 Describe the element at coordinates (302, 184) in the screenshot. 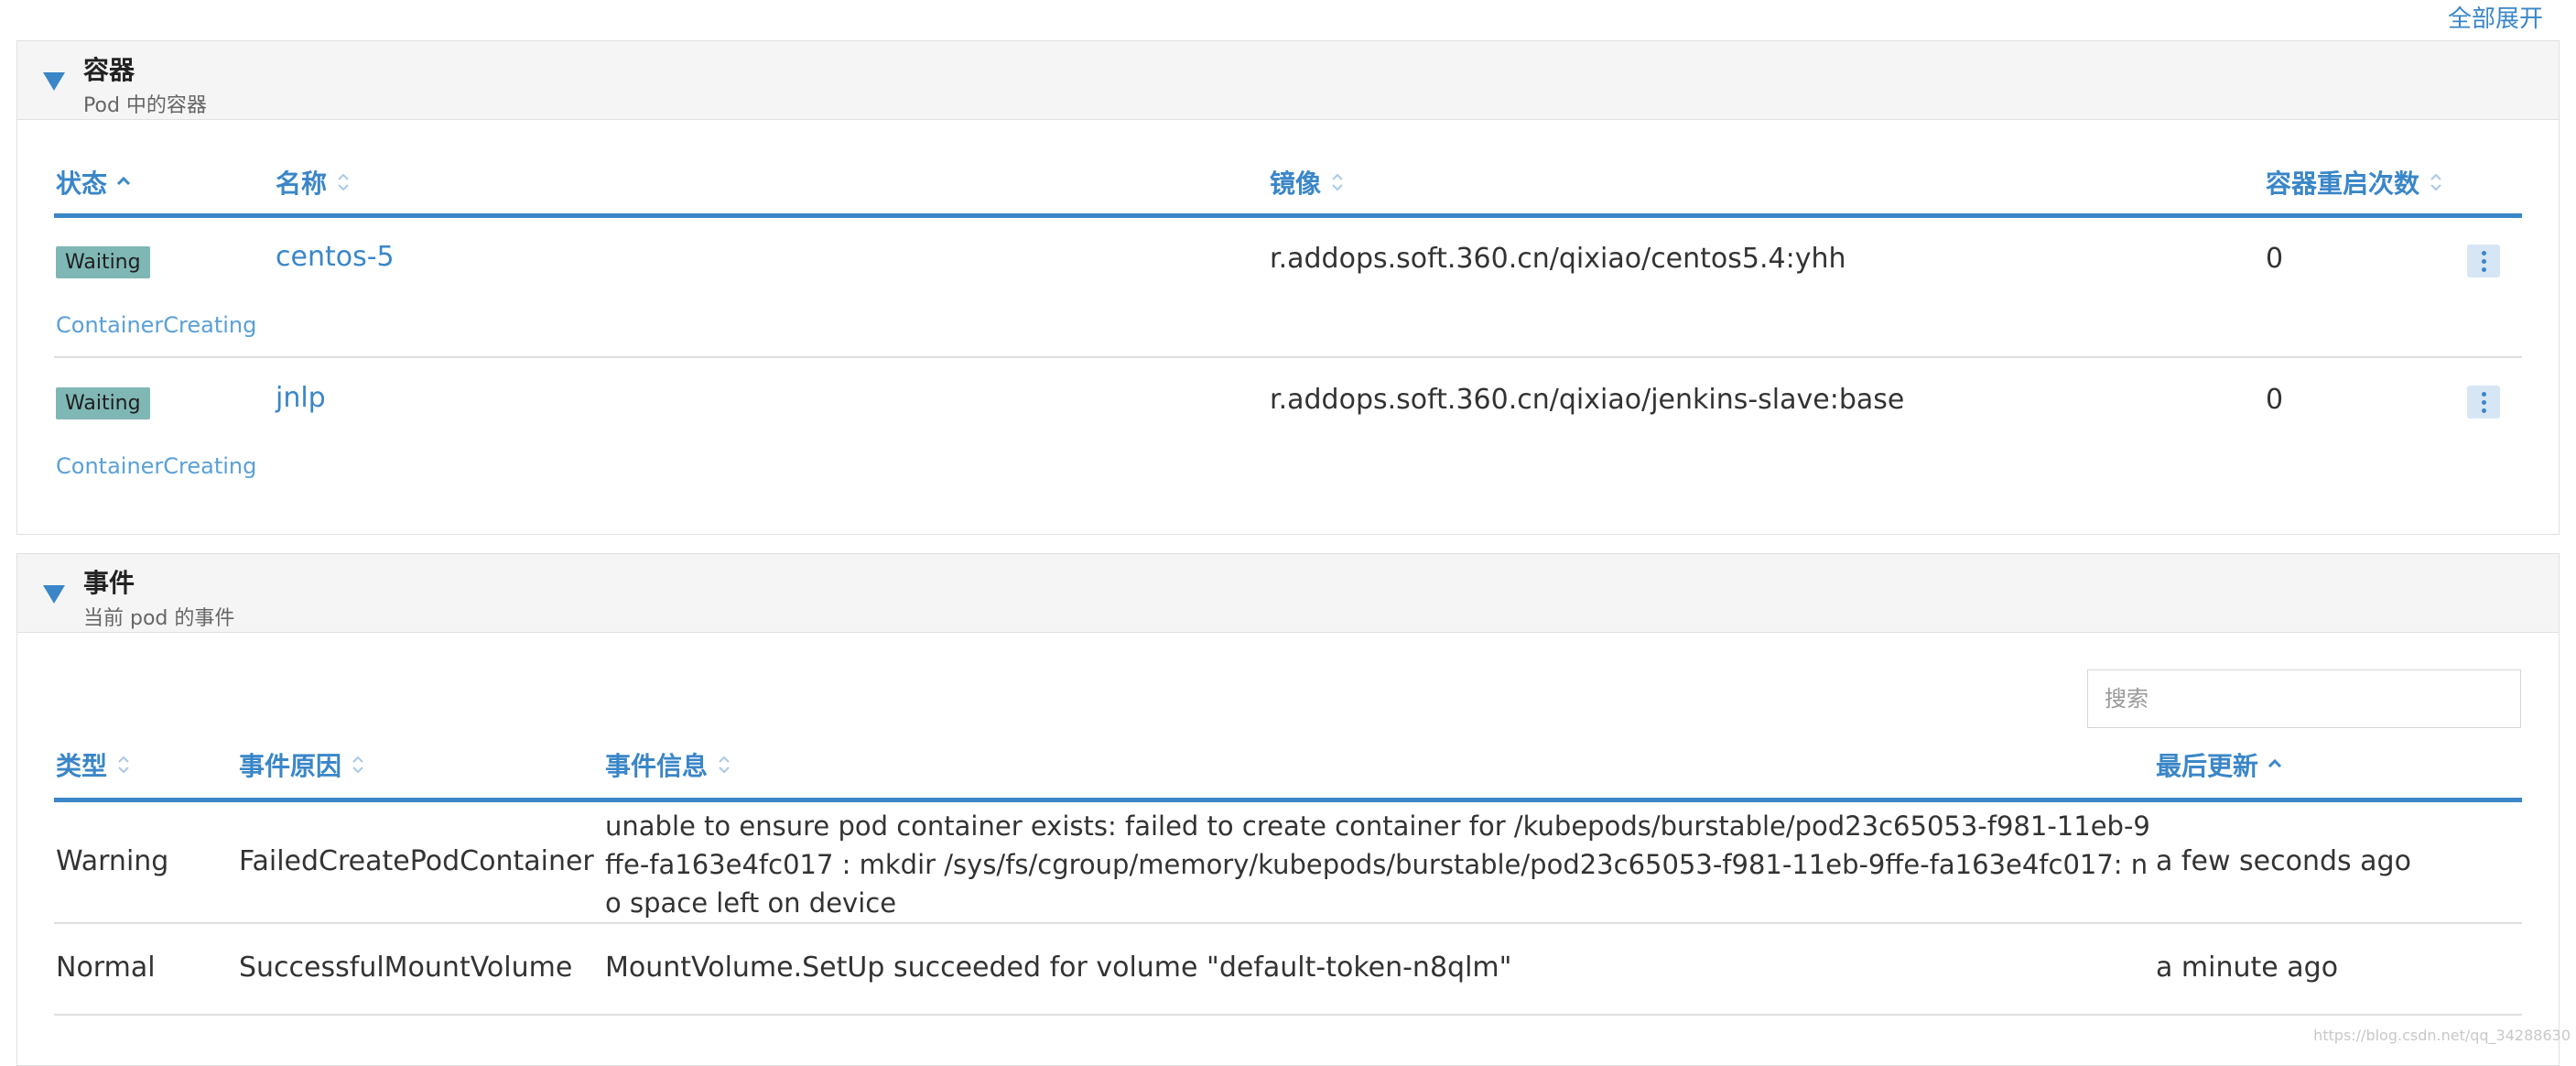

I see `column-header-label: 名称` at that location.